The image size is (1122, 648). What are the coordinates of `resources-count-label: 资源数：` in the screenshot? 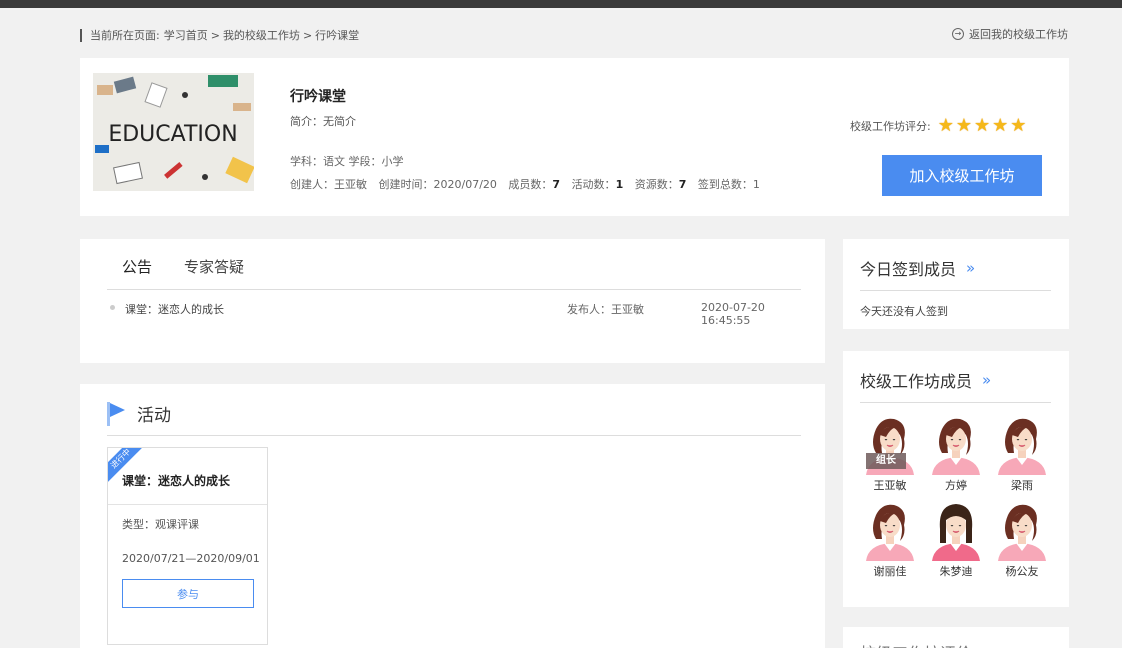 It's located at (656, 184).